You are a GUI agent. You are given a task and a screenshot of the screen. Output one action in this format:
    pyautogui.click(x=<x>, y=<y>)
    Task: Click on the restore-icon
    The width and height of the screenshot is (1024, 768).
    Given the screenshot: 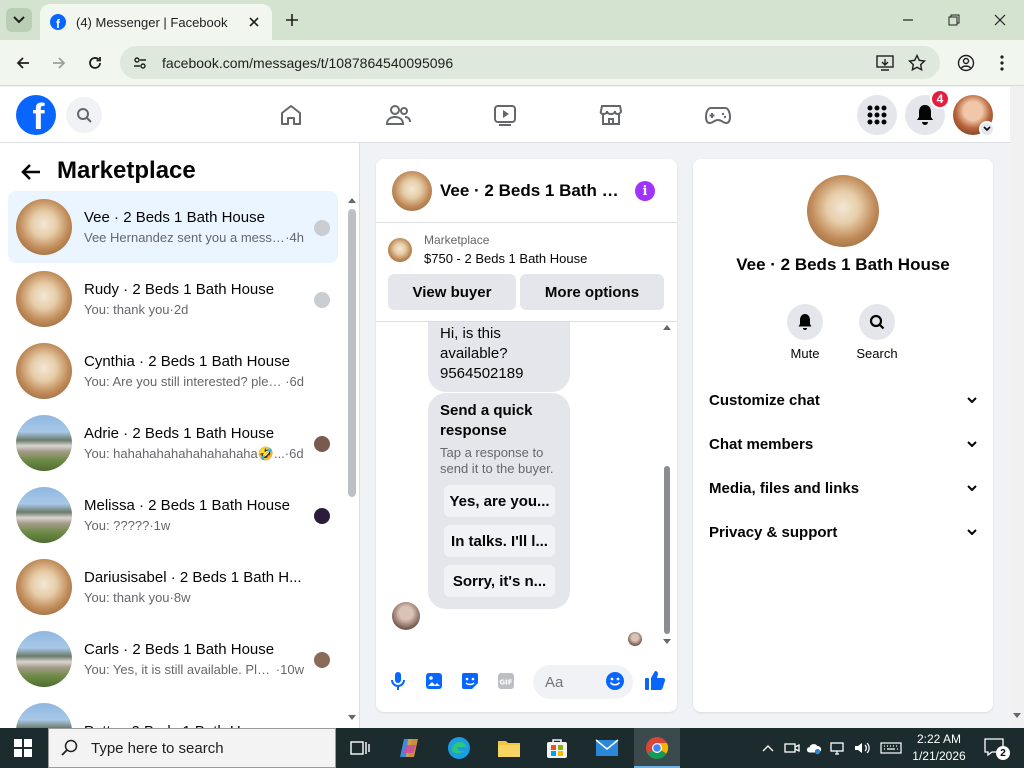 What is the action you would take?
    pyautogui.click(x=954, y=20)
    